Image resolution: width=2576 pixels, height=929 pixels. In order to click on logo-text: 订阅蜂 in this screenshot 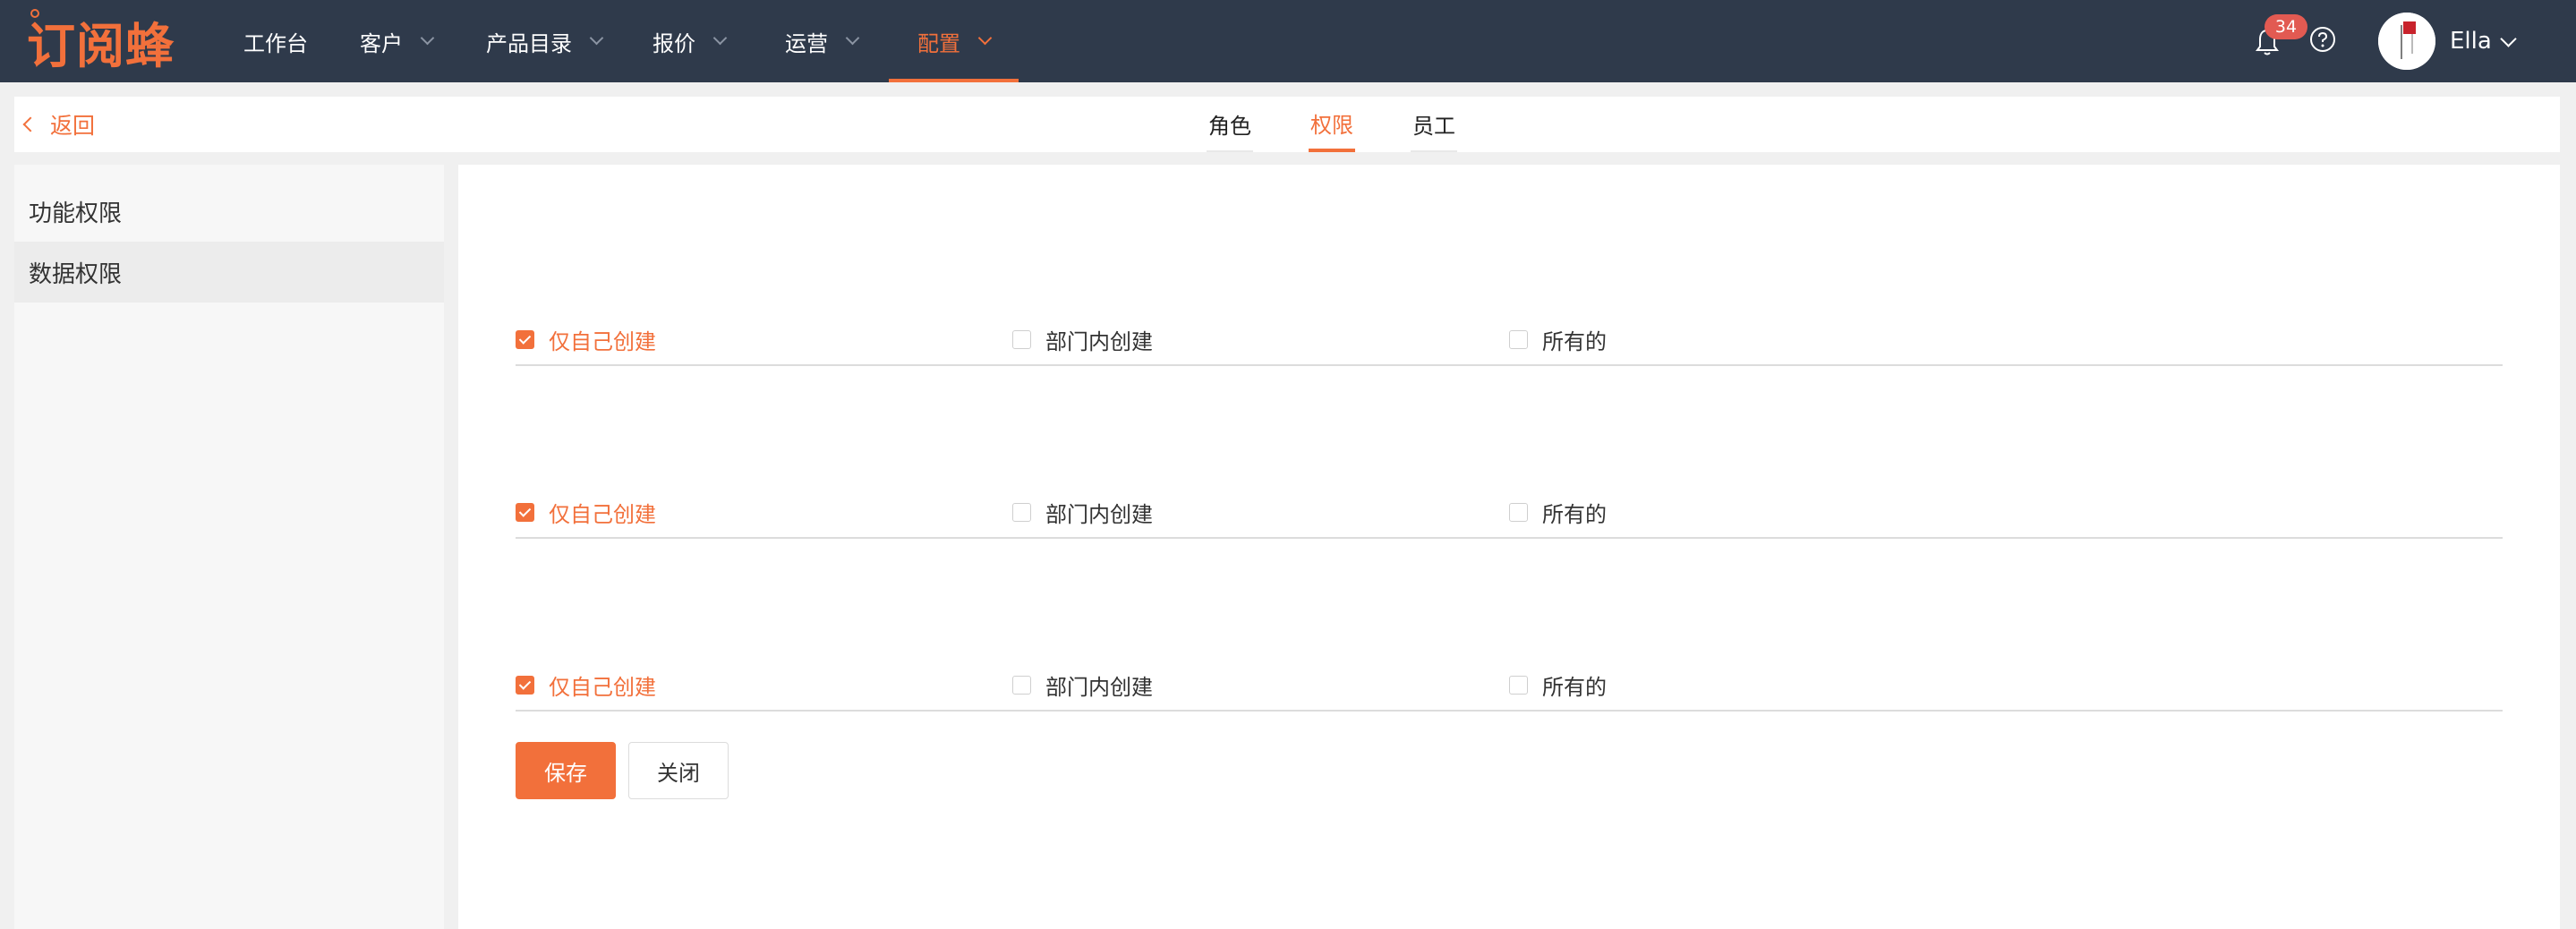, I will do `click(101, 45)`.